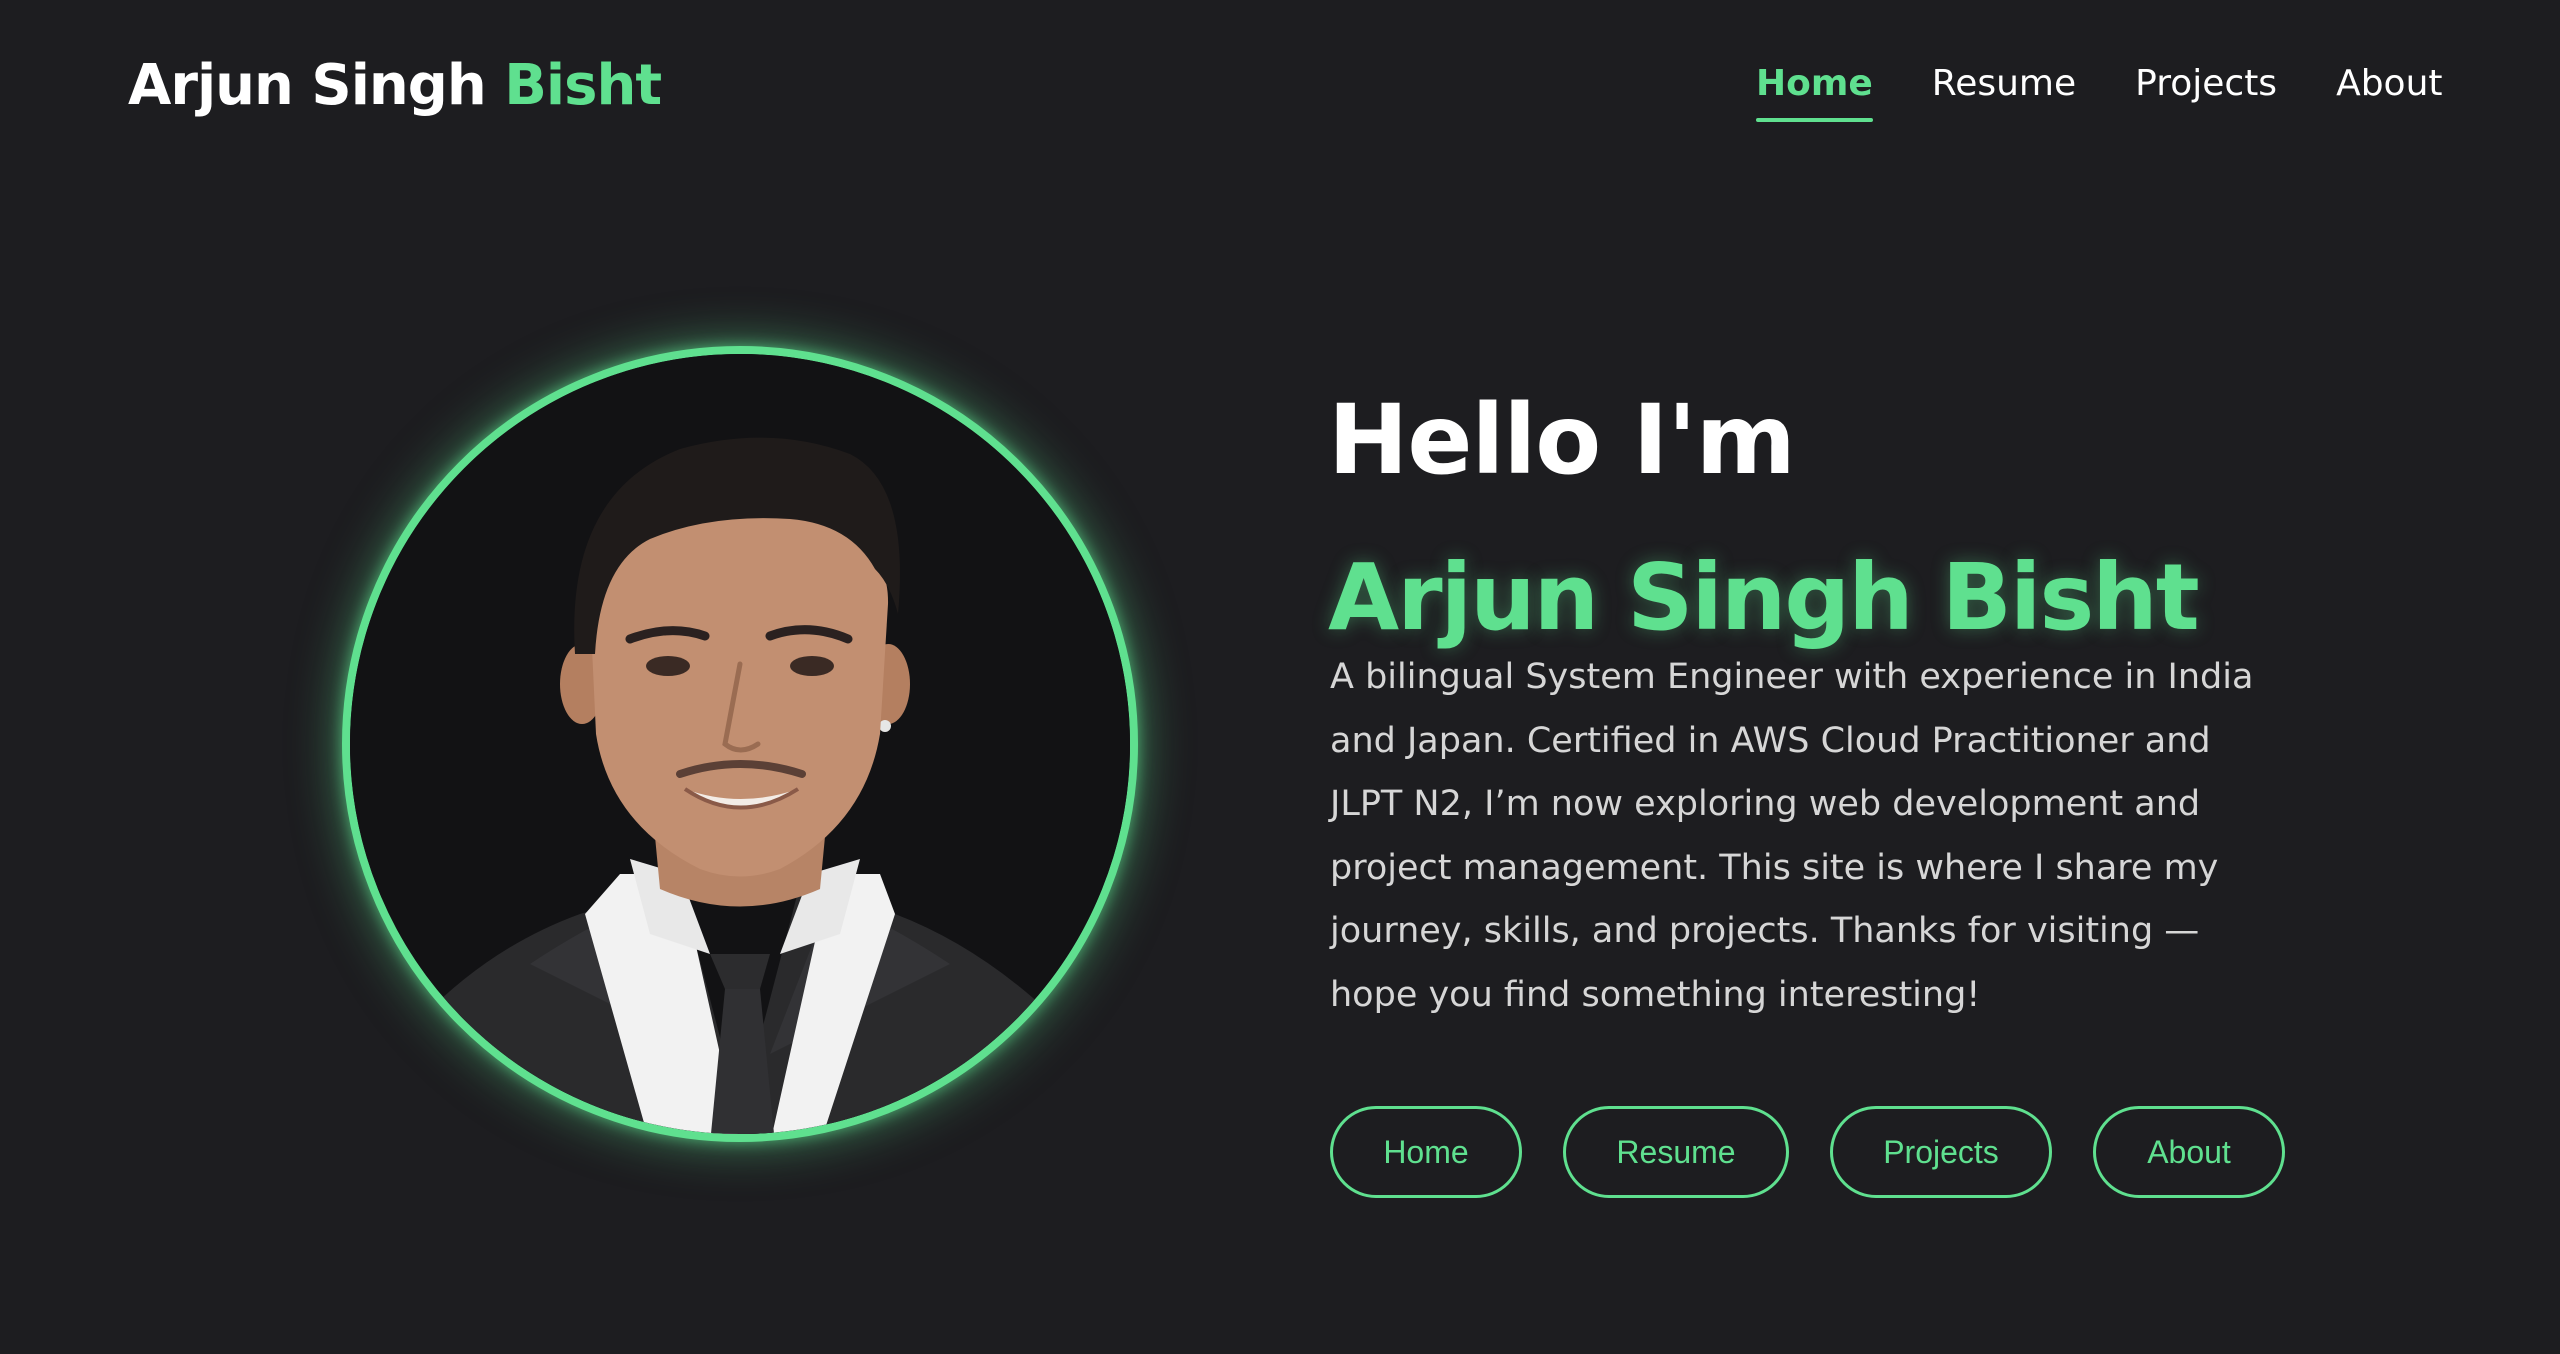 This screenshot has width=2560, height=1354. What do you see at coordinates (1941, 1152) in the screenshot?
I see `projects-button: Projects` at bounding box center [1941, 1152].